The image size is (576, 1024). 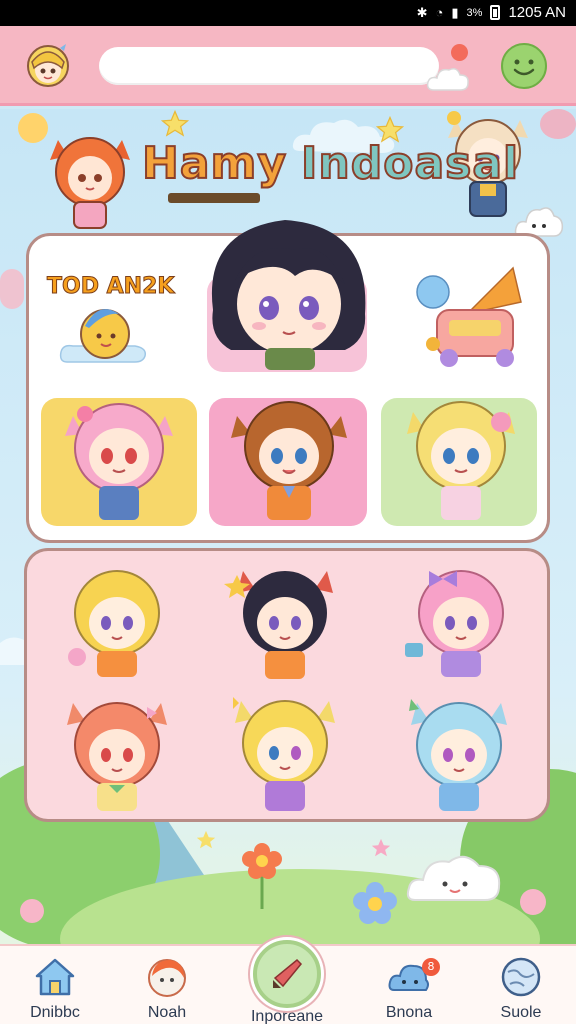 I want to click on toy-castle-icon, so click(x=469, y=317).